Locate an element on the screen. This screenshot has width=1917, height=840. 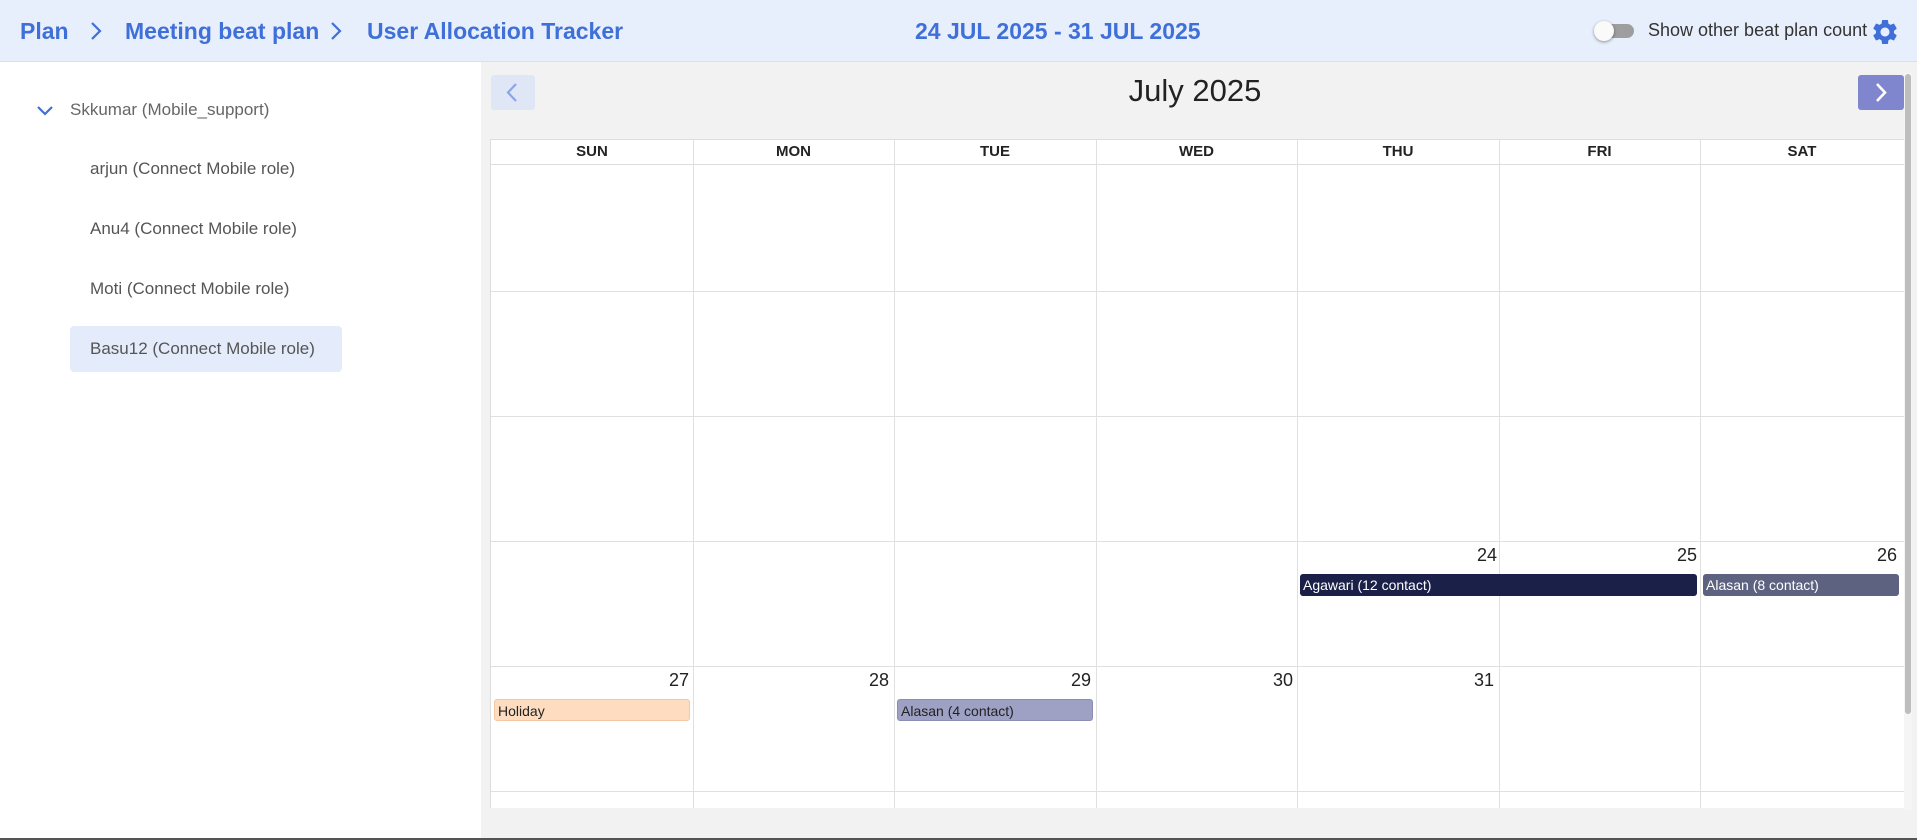
day-number: 25 is located at coordinates (1677, 555).